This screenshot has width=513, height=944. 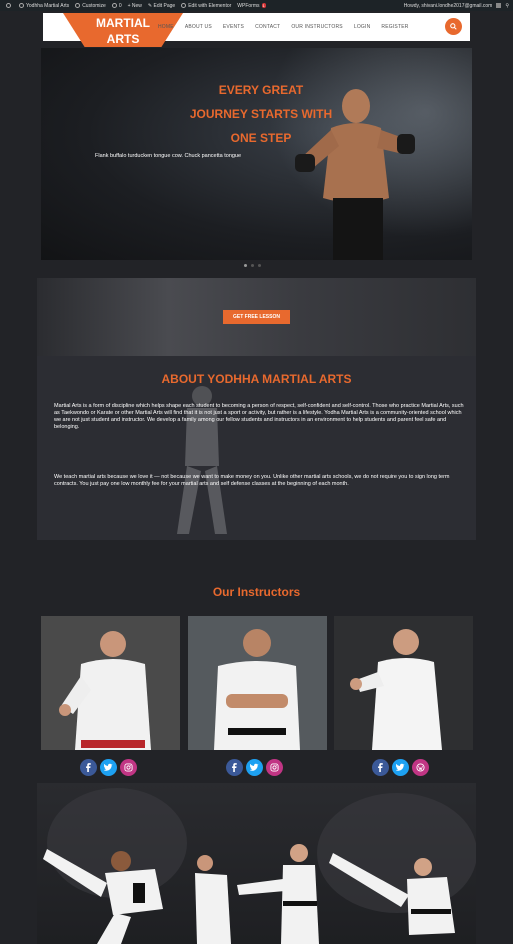 I want to click on nav-register: REGISTER, so click(x=394, y=27).